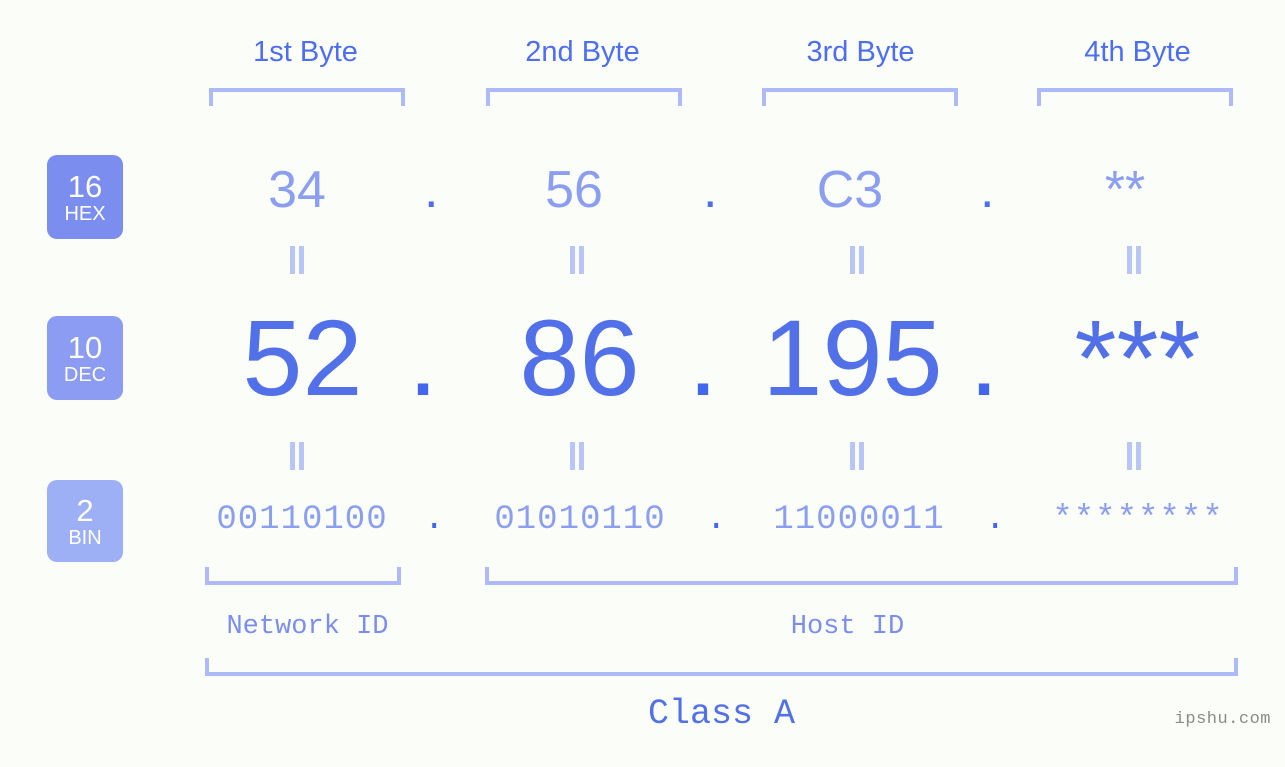  I want to click on hex-byte-2: 56, so click(574, 190).